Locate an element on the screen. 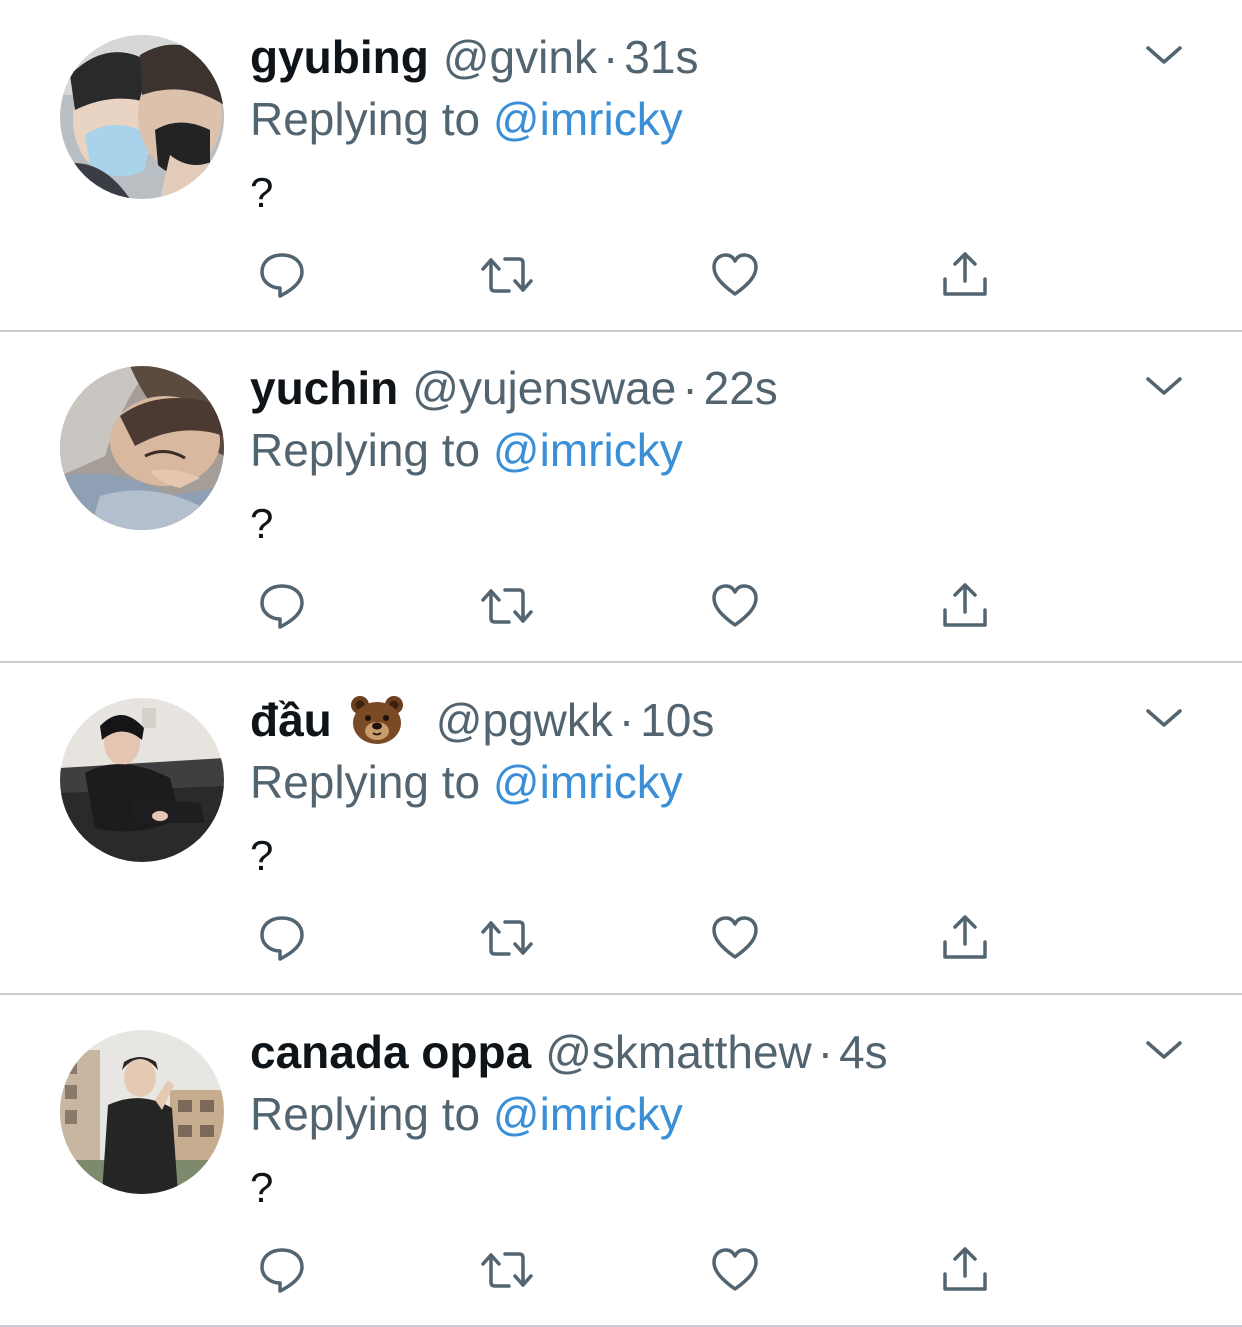  user-handle: @skmatthew is located at coordinates (678, 1052).